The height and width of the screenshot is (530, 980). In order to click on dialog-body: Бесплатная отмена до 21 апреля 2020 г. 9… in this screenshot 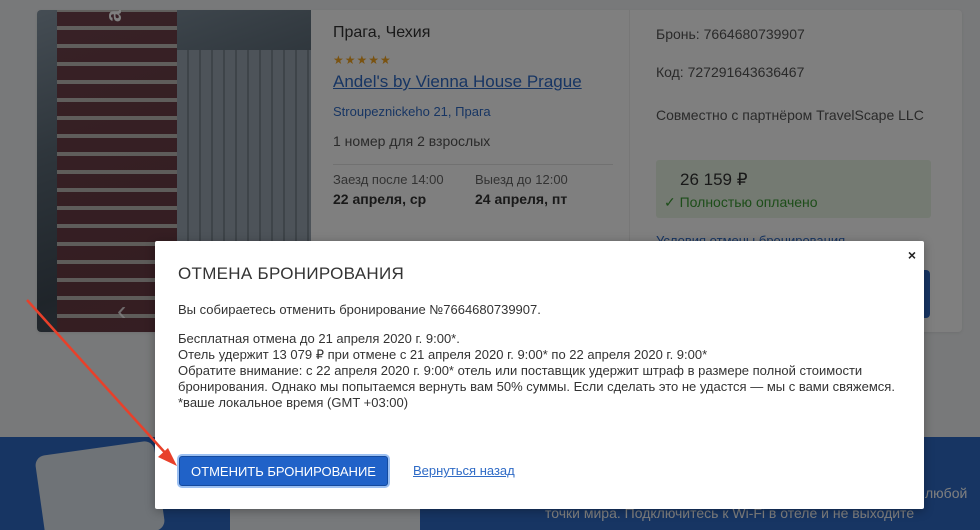, I will do `click(543, 371)`.